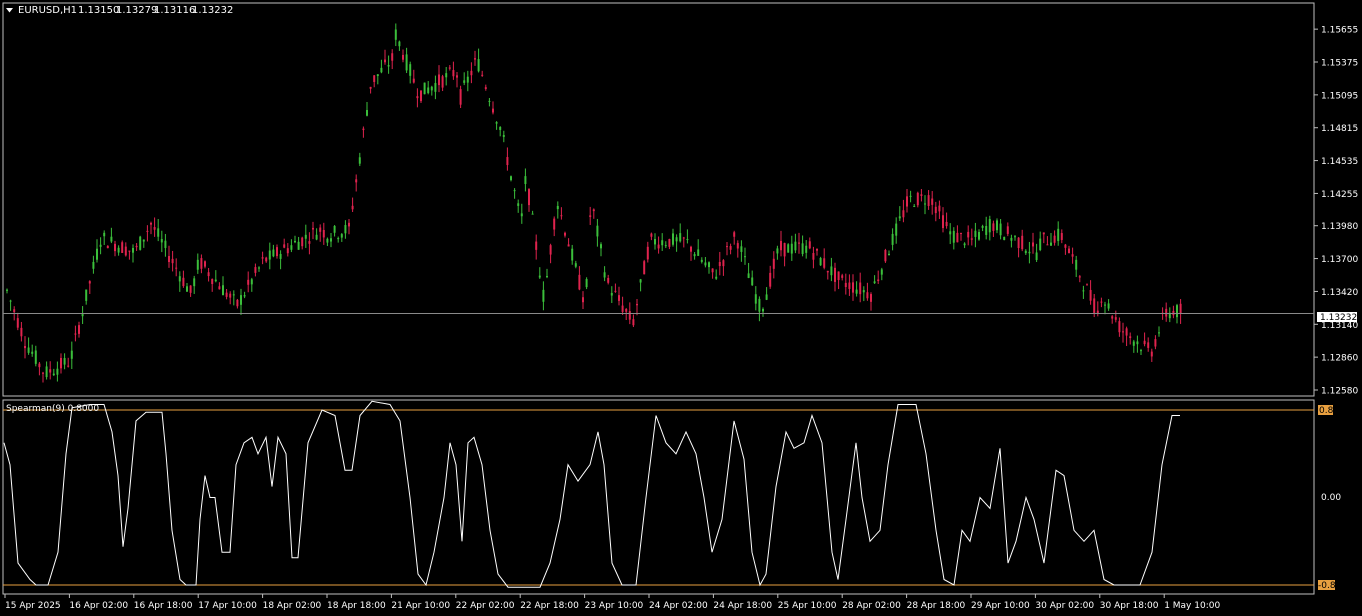 The height and width of the screenshot is (616, 1362). Describe the element at coordinates (136, 10) in the screenshot. I see `ohlc-high: 1.13279` at that location.